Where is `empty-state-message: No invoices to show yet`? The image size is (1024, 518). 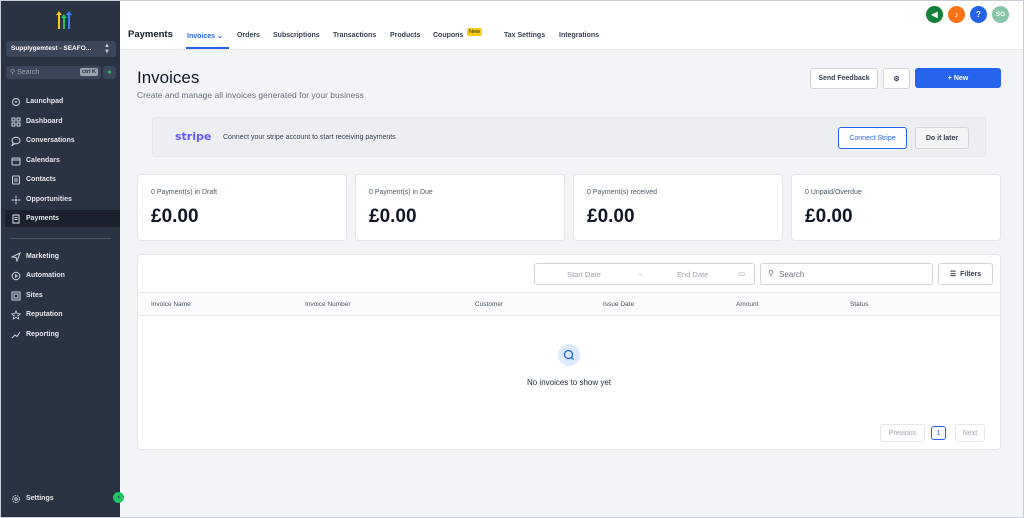 empty-state-message: No invoices to show yet is located at coordinates (569, 382).